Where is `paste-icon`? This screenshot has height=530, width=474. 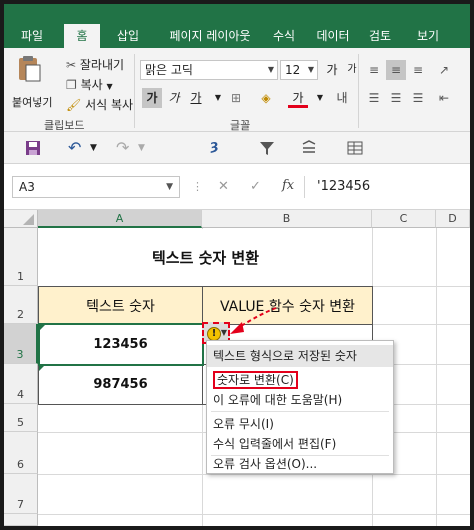
paste-icon is located at coordinates (30, 69).